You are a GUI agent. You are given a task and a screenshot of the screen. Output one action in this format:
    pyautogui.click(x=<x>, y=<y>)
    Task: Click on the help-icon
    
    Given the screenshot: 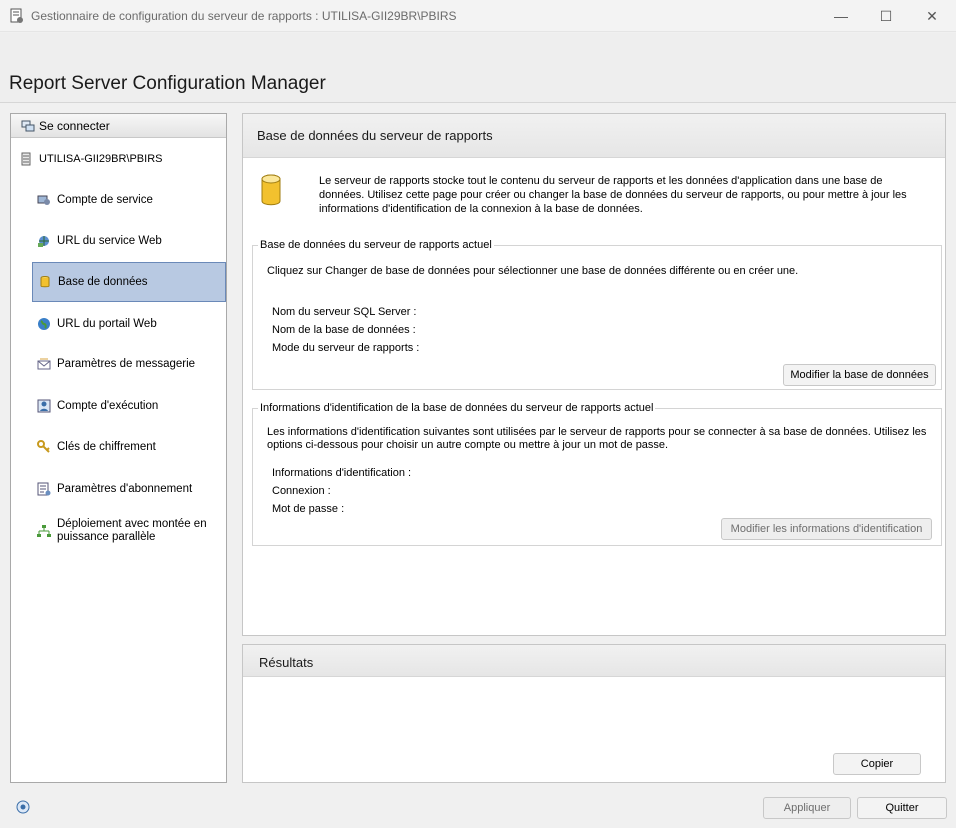 What is the action you would take?
    pyautogui.click(x=23, y=807)
    